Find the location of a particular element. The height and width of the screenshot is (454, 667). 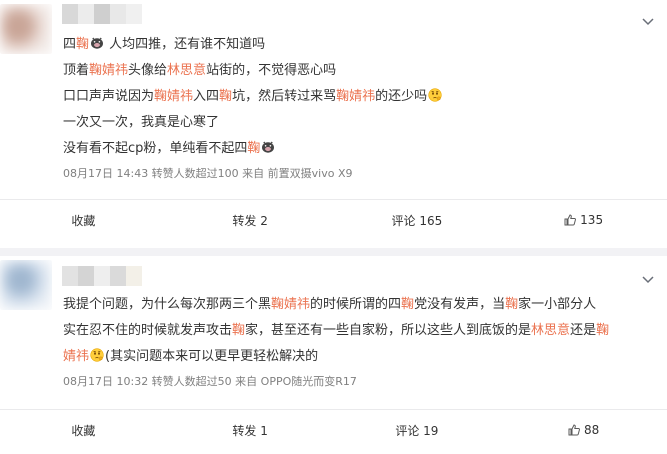

repost-button: 转发 1 is located at coordinates (250, 430).